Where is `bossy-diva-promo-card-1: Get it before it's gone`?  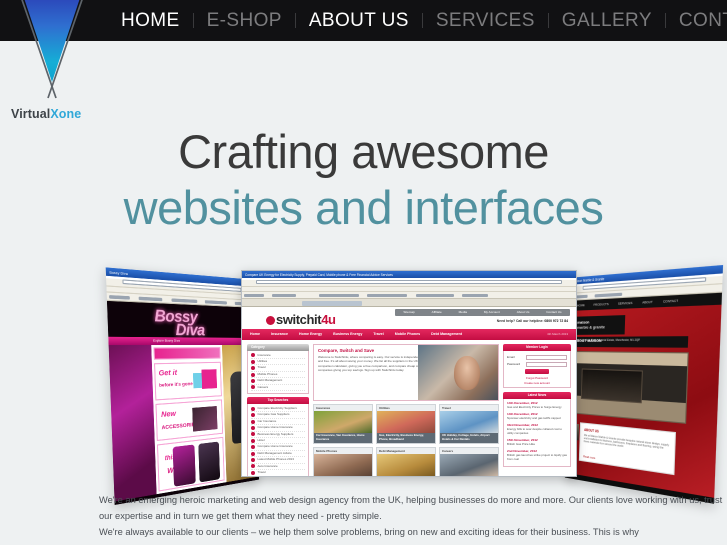
bossy-diva-promo-card-1: Get it before it's gone is located at coordinates (187, 381).